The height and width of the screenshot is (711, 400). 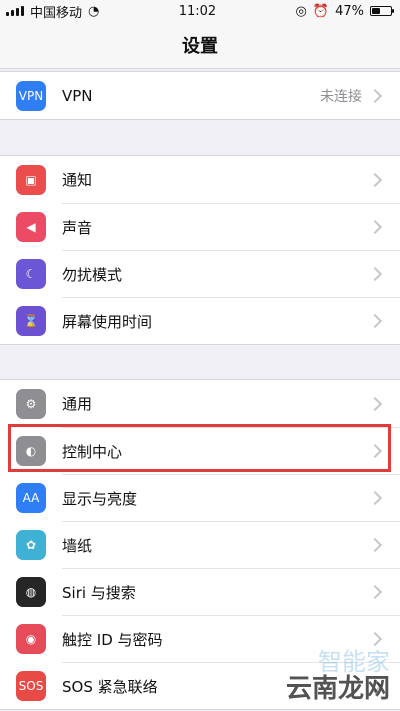 What do you see at coordinates (99, 592) in the screenshot?
I see `row-label: Siri 与搜索` at bounding box center [99, 592].